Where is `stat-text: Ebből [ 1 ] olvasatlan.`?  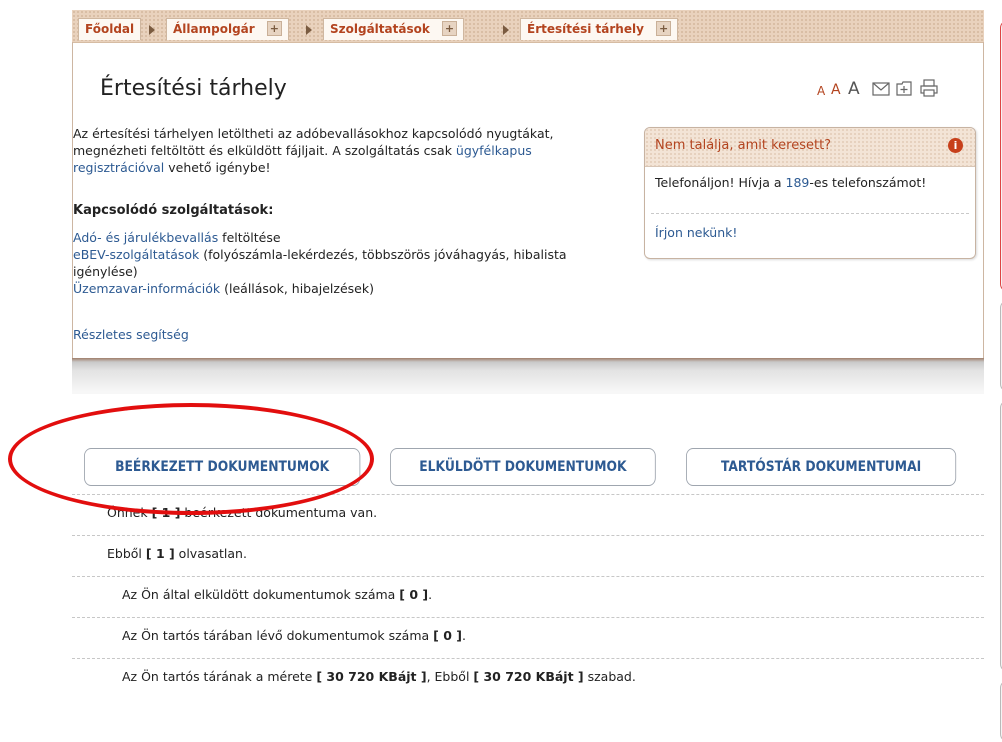 stat-text: Ebből [ 1 ] olvasatlan. is located at coordinates (177, 553).